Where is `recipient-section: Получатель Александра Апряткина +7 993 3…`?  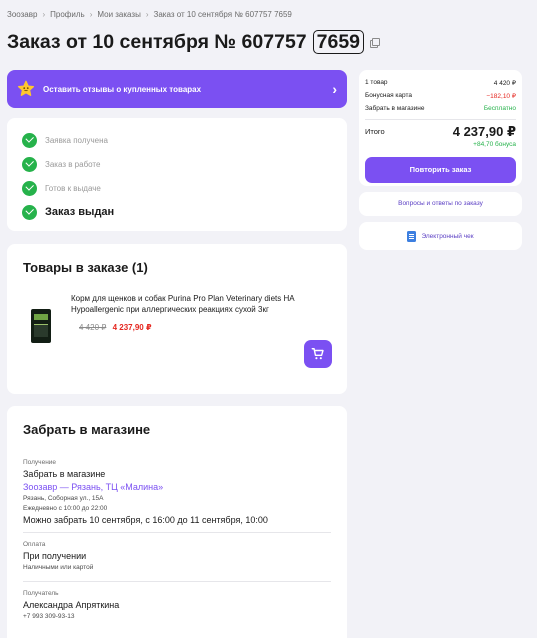 recipient-section: Получатель Александра Апряткина +7 993 3… is located at coordinates (177, 606).